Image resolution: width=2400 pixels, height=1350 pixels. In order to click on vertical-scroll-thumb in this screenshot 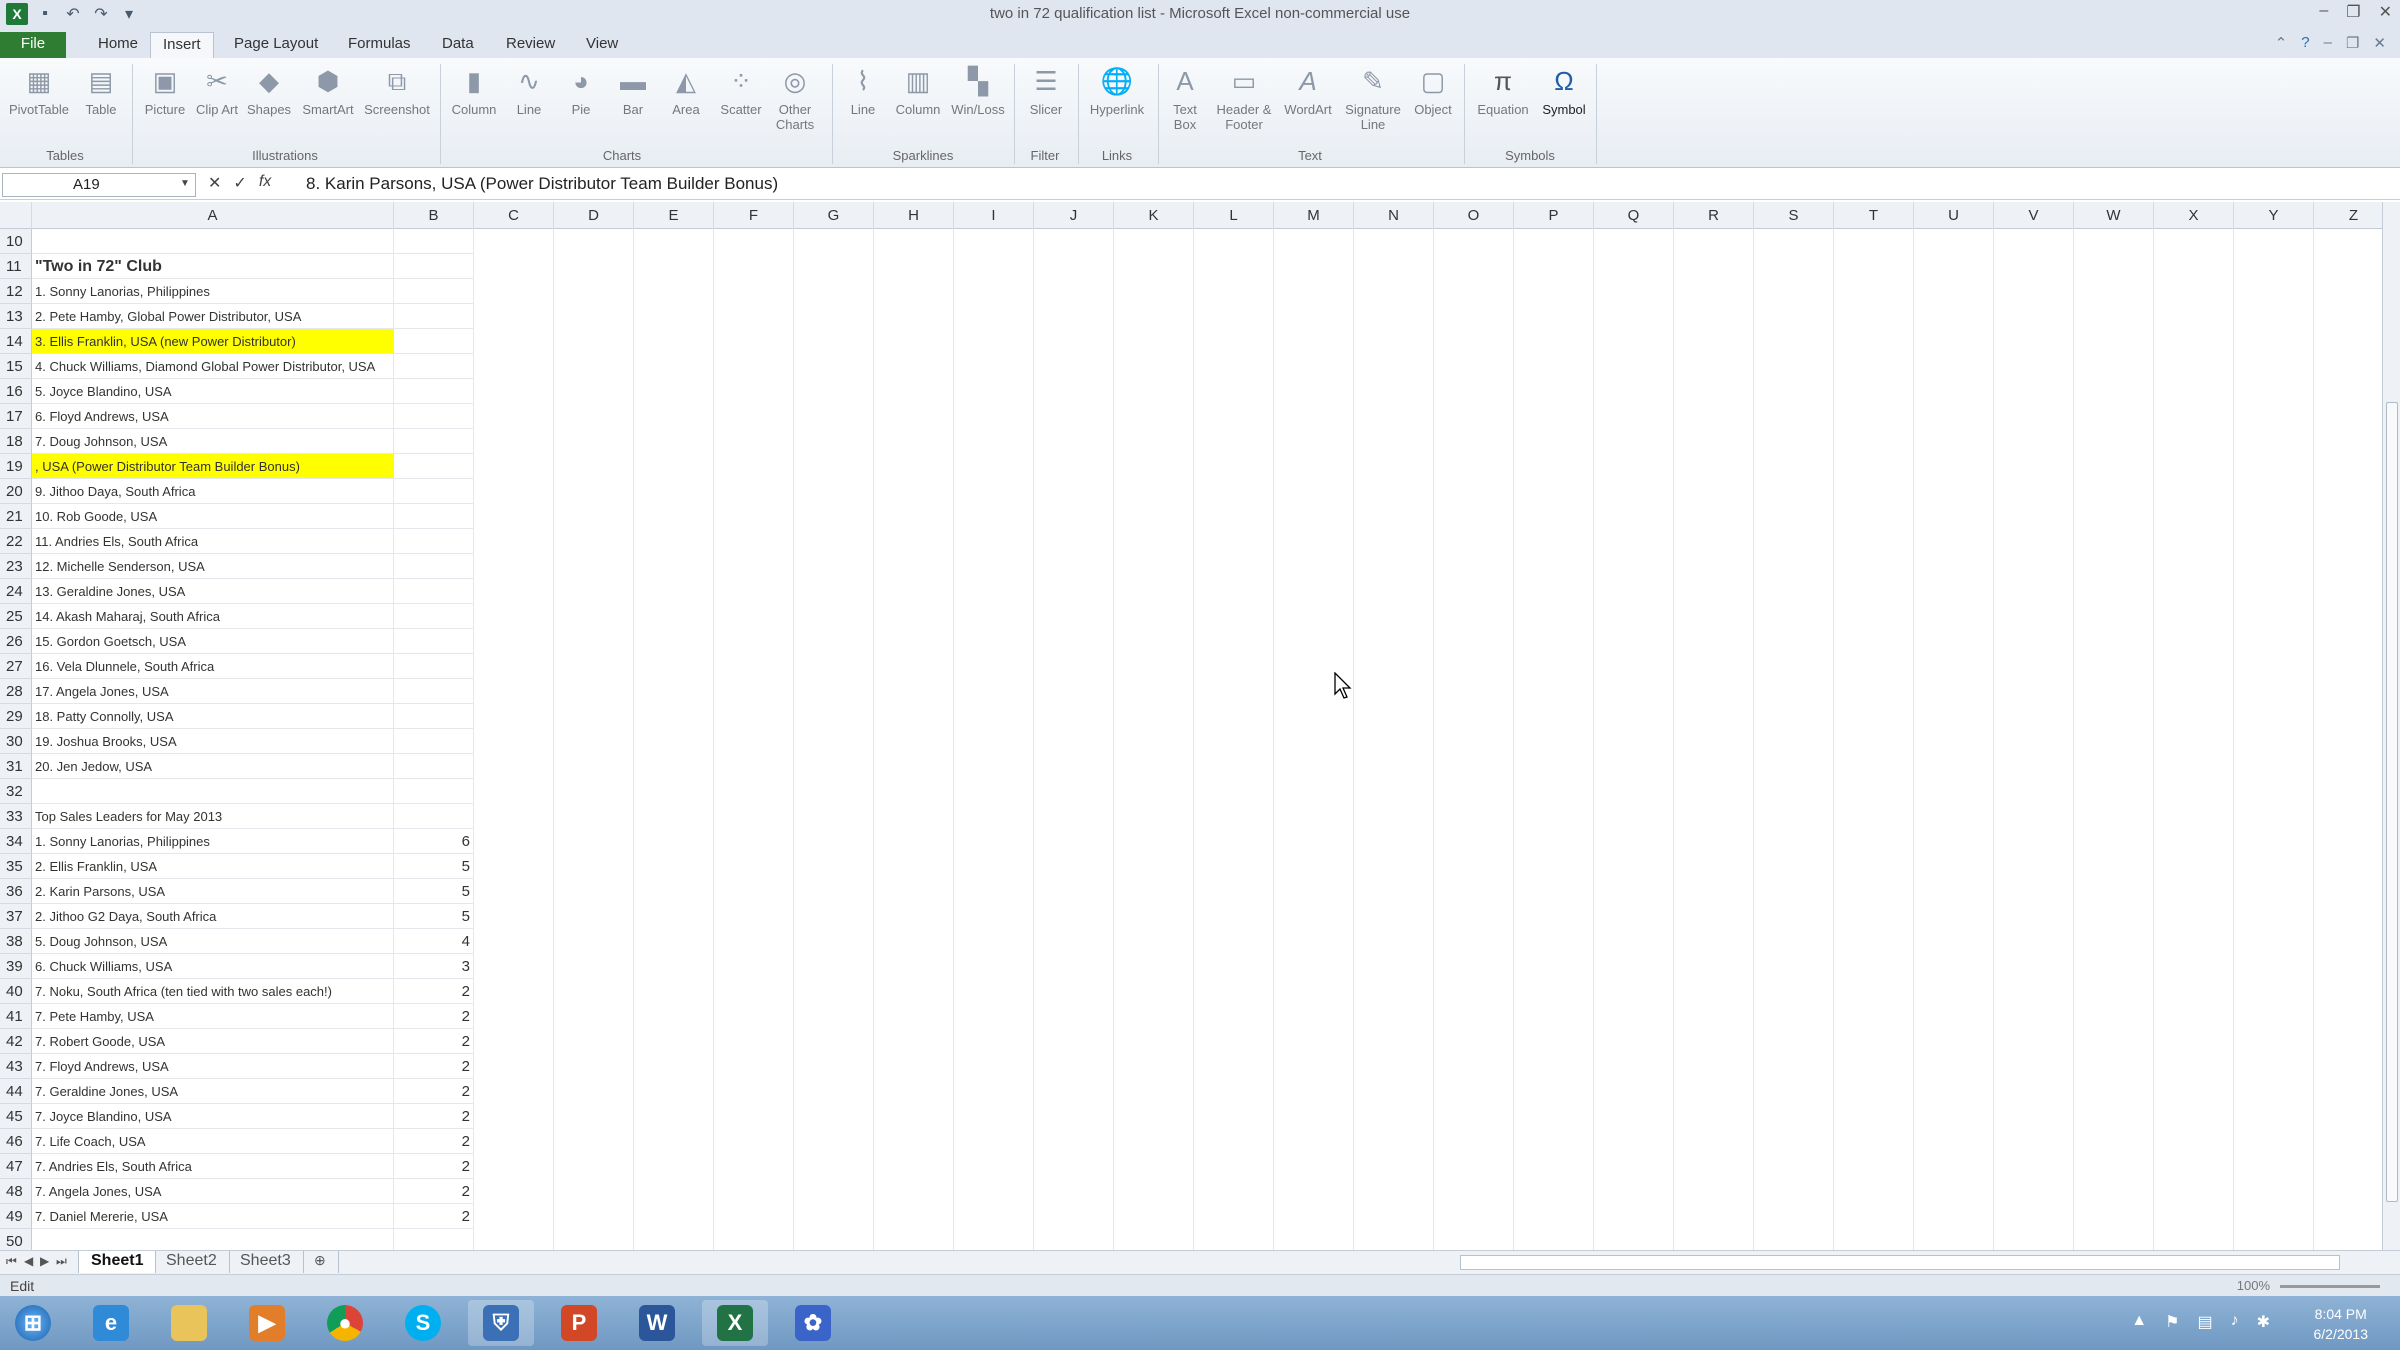, I will do `click(2392, 802)`.